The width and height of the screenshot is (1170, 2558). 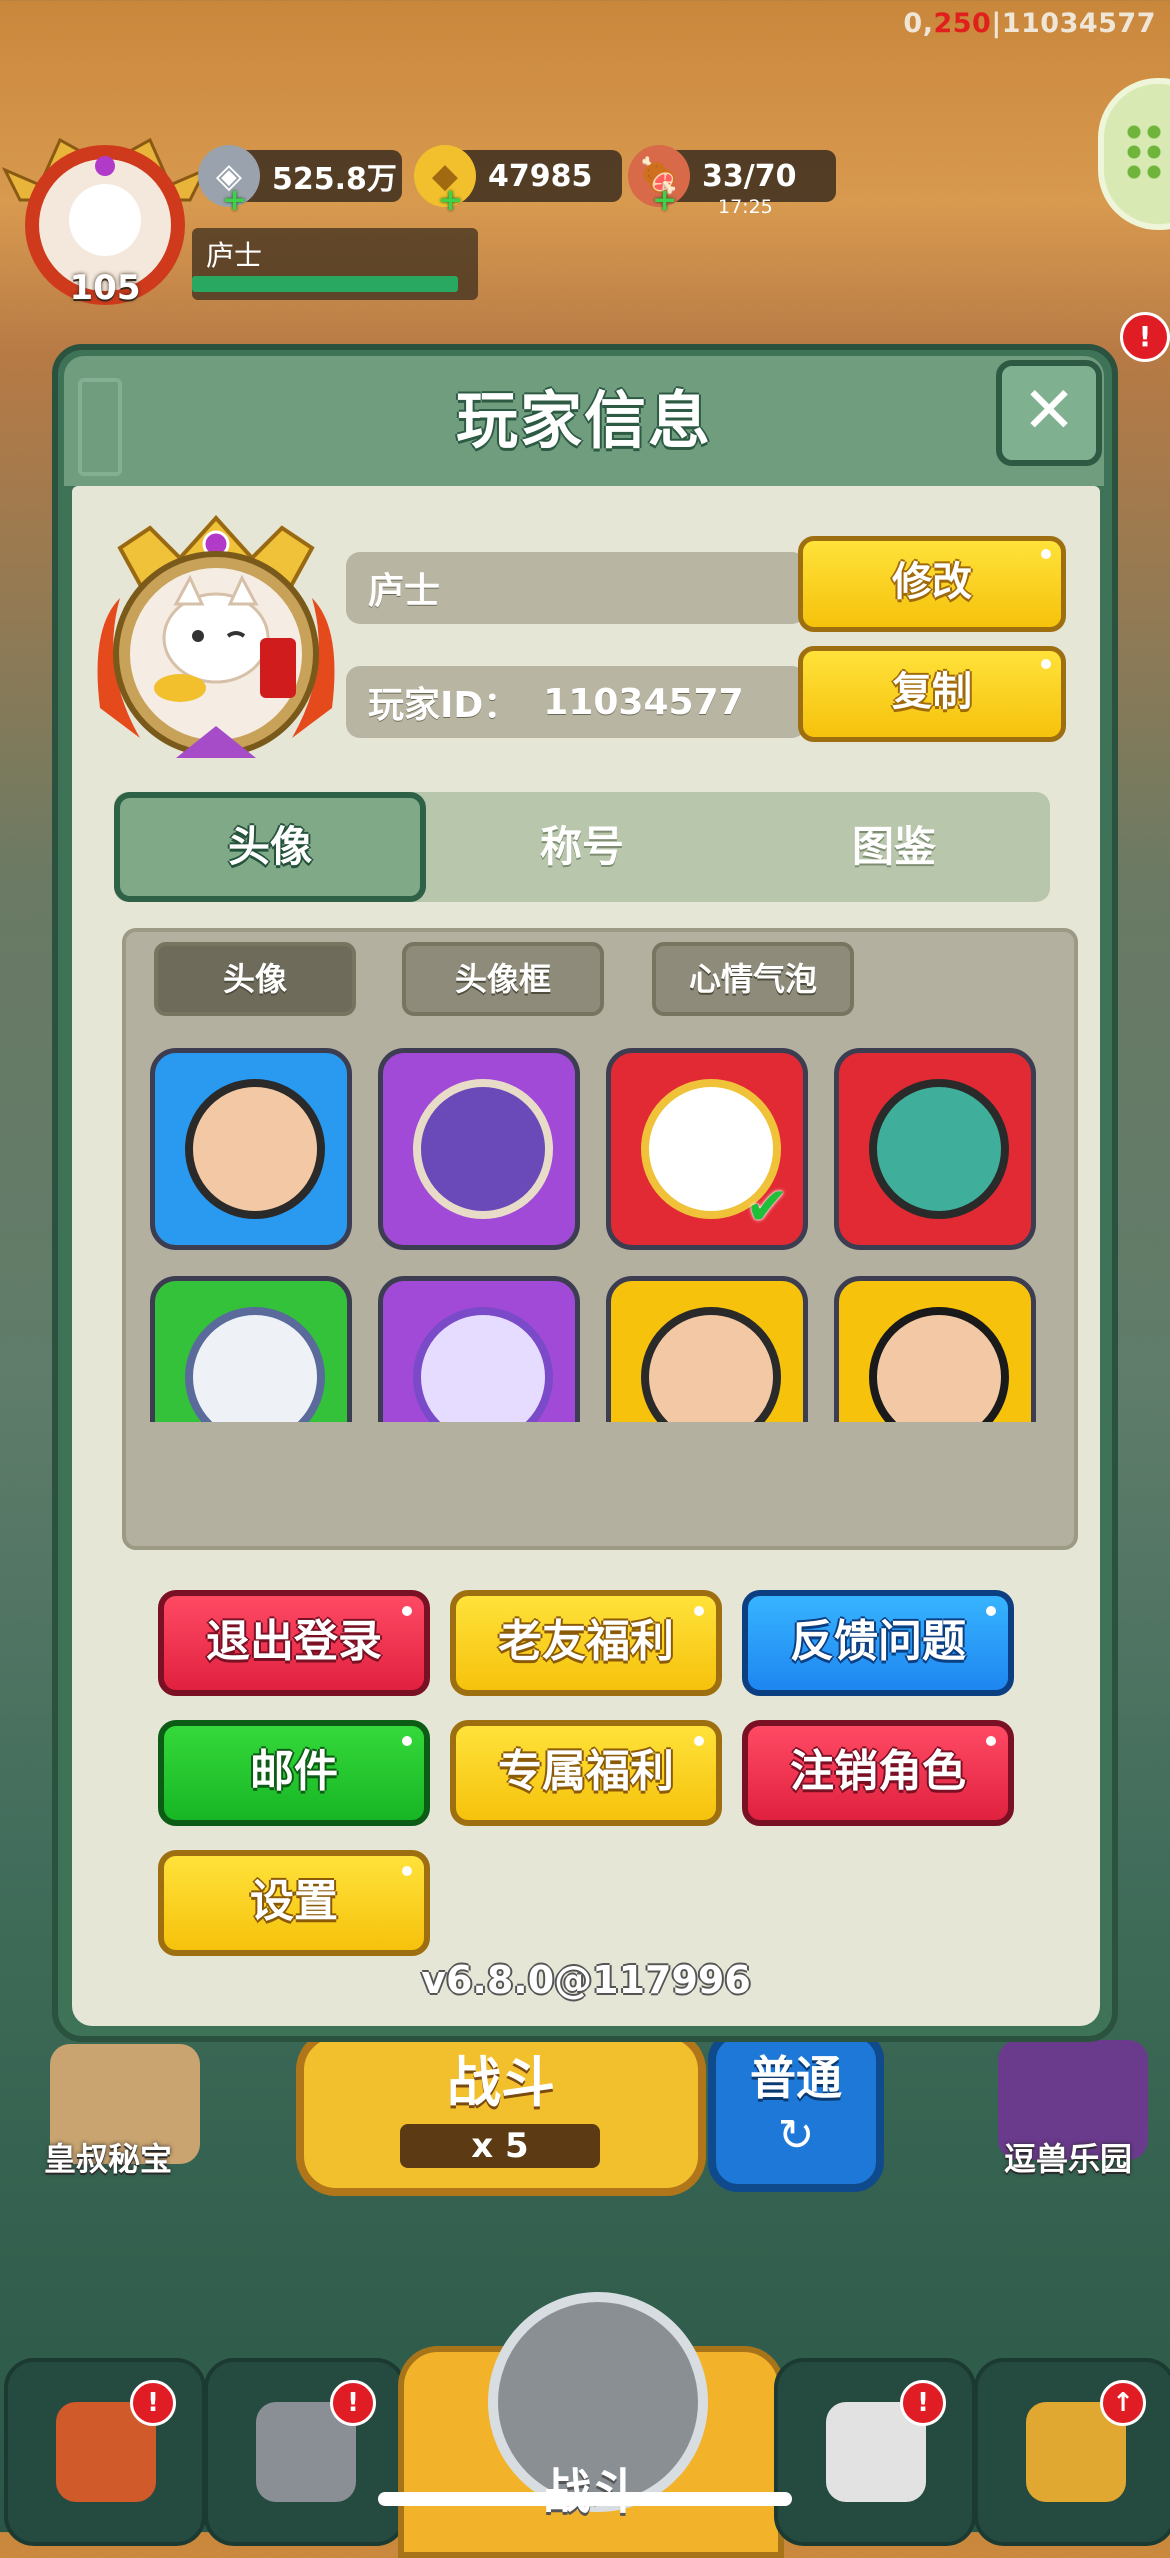 I want to click on copy-id-button: 复制, so click(x=932, y=694).